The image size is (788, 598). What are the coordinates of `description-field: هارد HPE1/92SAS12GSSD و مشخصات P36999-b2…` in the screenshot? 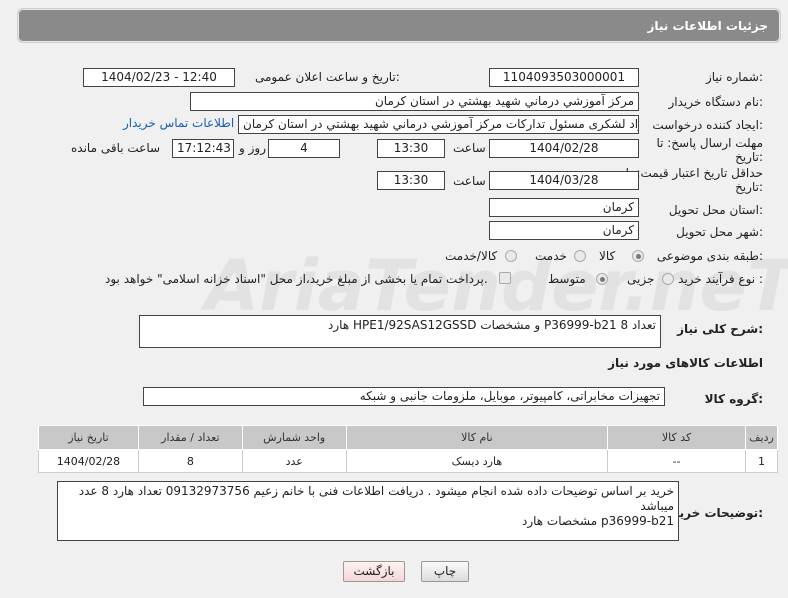 It's located at (400, 331).